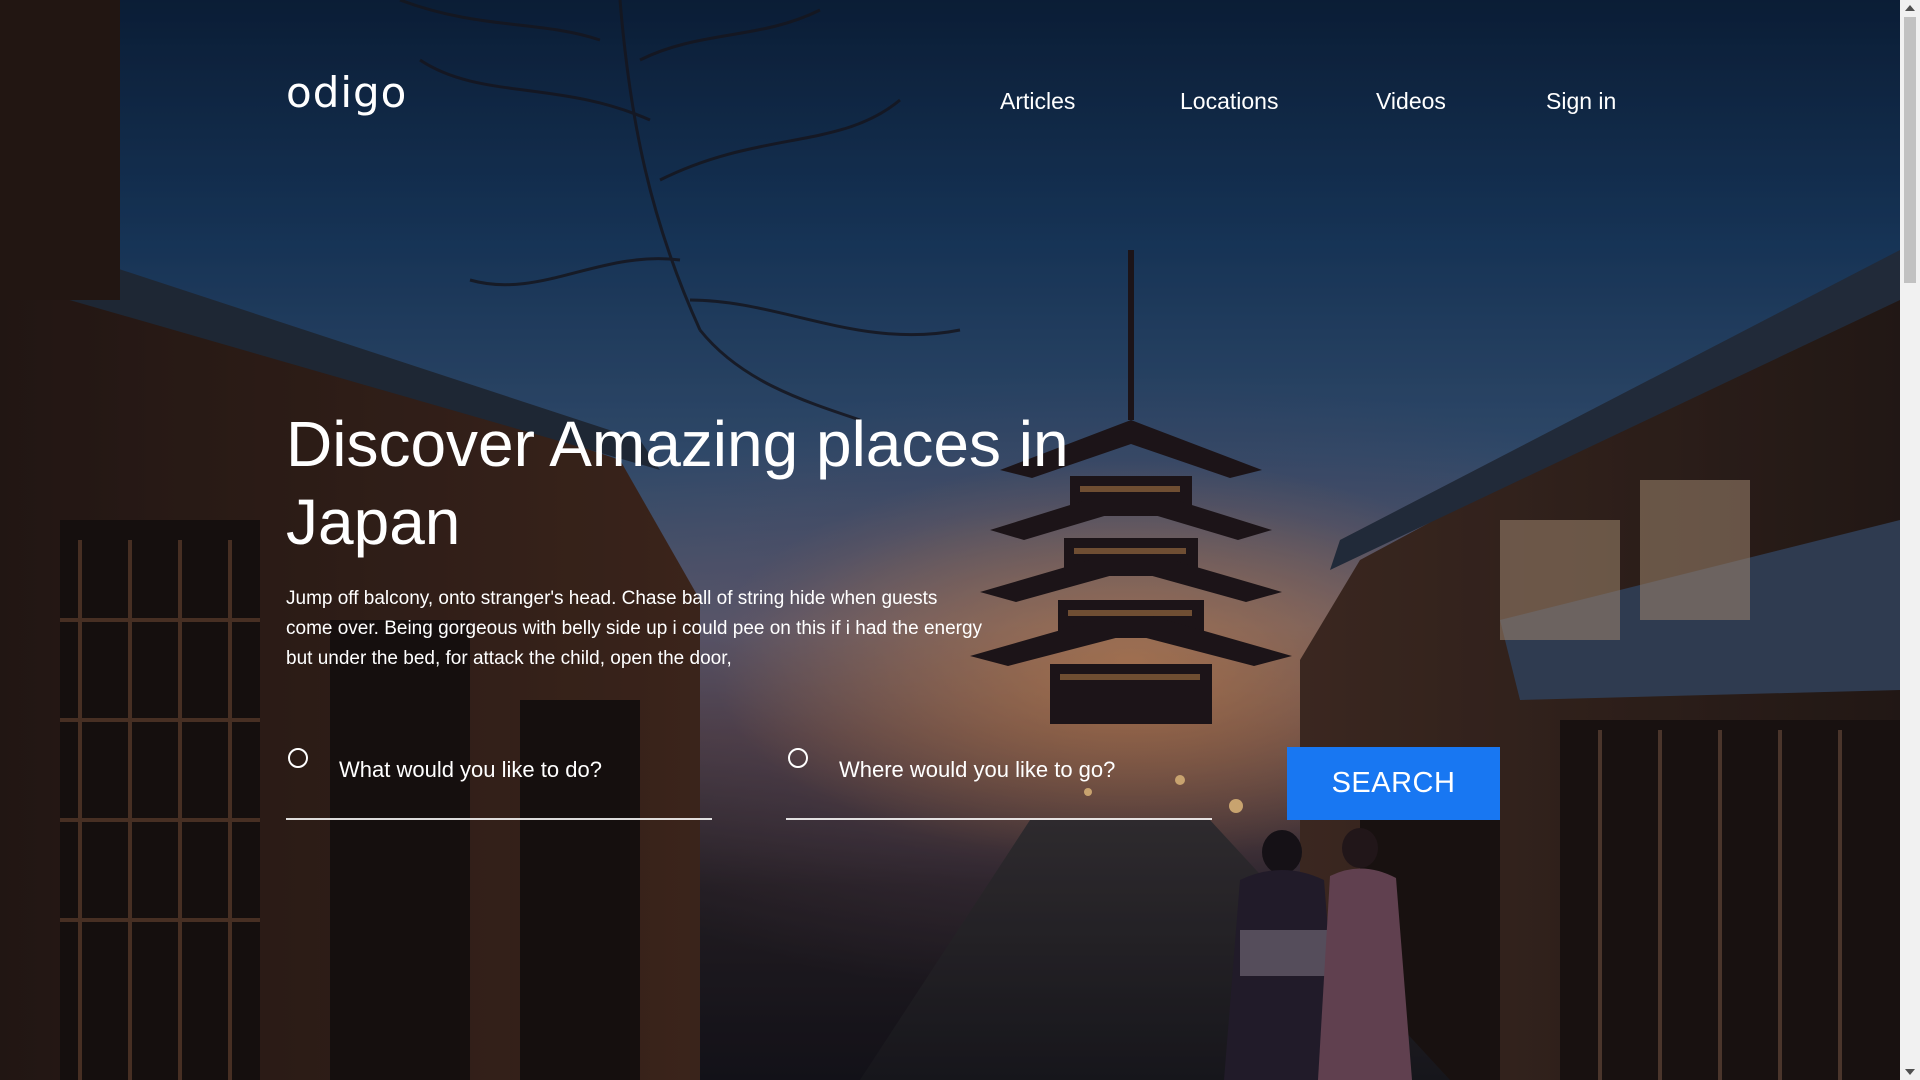 The height and width of the screenshot is (1080, 1920). What do you see at coordinates (298, 758) in the screenshot?
I see `activity-radio-icon` at bounding box center [298, 758].